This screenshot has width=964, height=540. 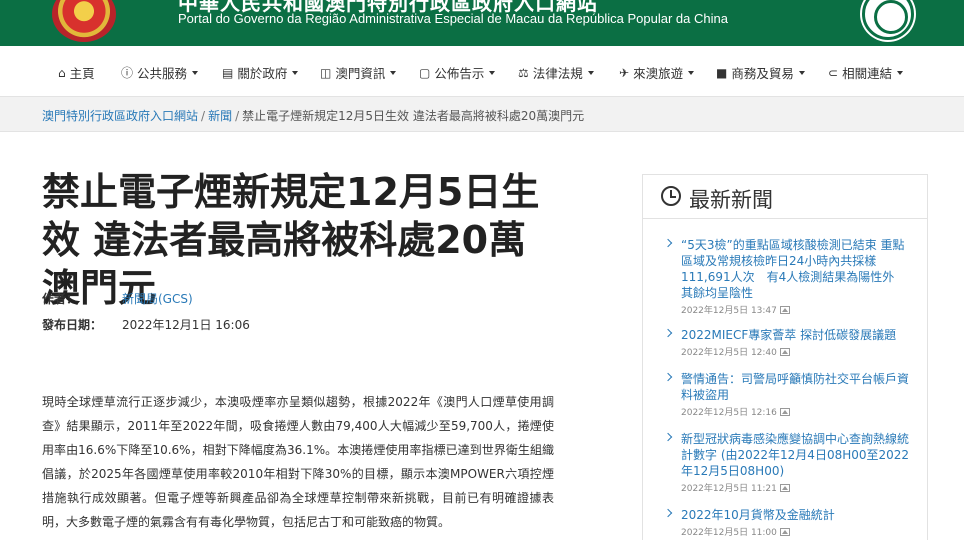 What do you see at coordinates (798, 309) in the screenshot?
I see `news-meta: 2022年12月5日 13:47` at bounding box center [798, 309].